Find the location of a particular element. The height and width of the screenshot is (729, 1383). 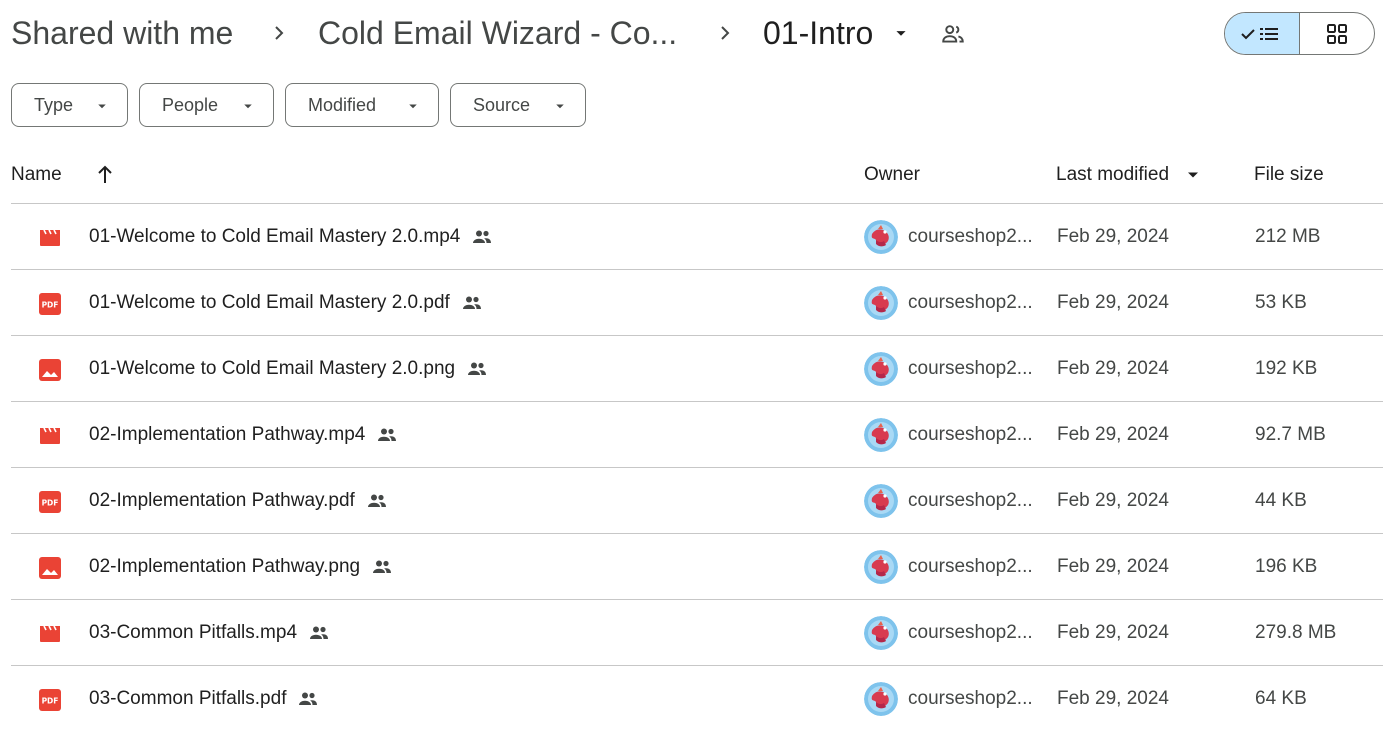

file-name-text: 02-Implementation Pathway.png is located at coordinates (225, 566).